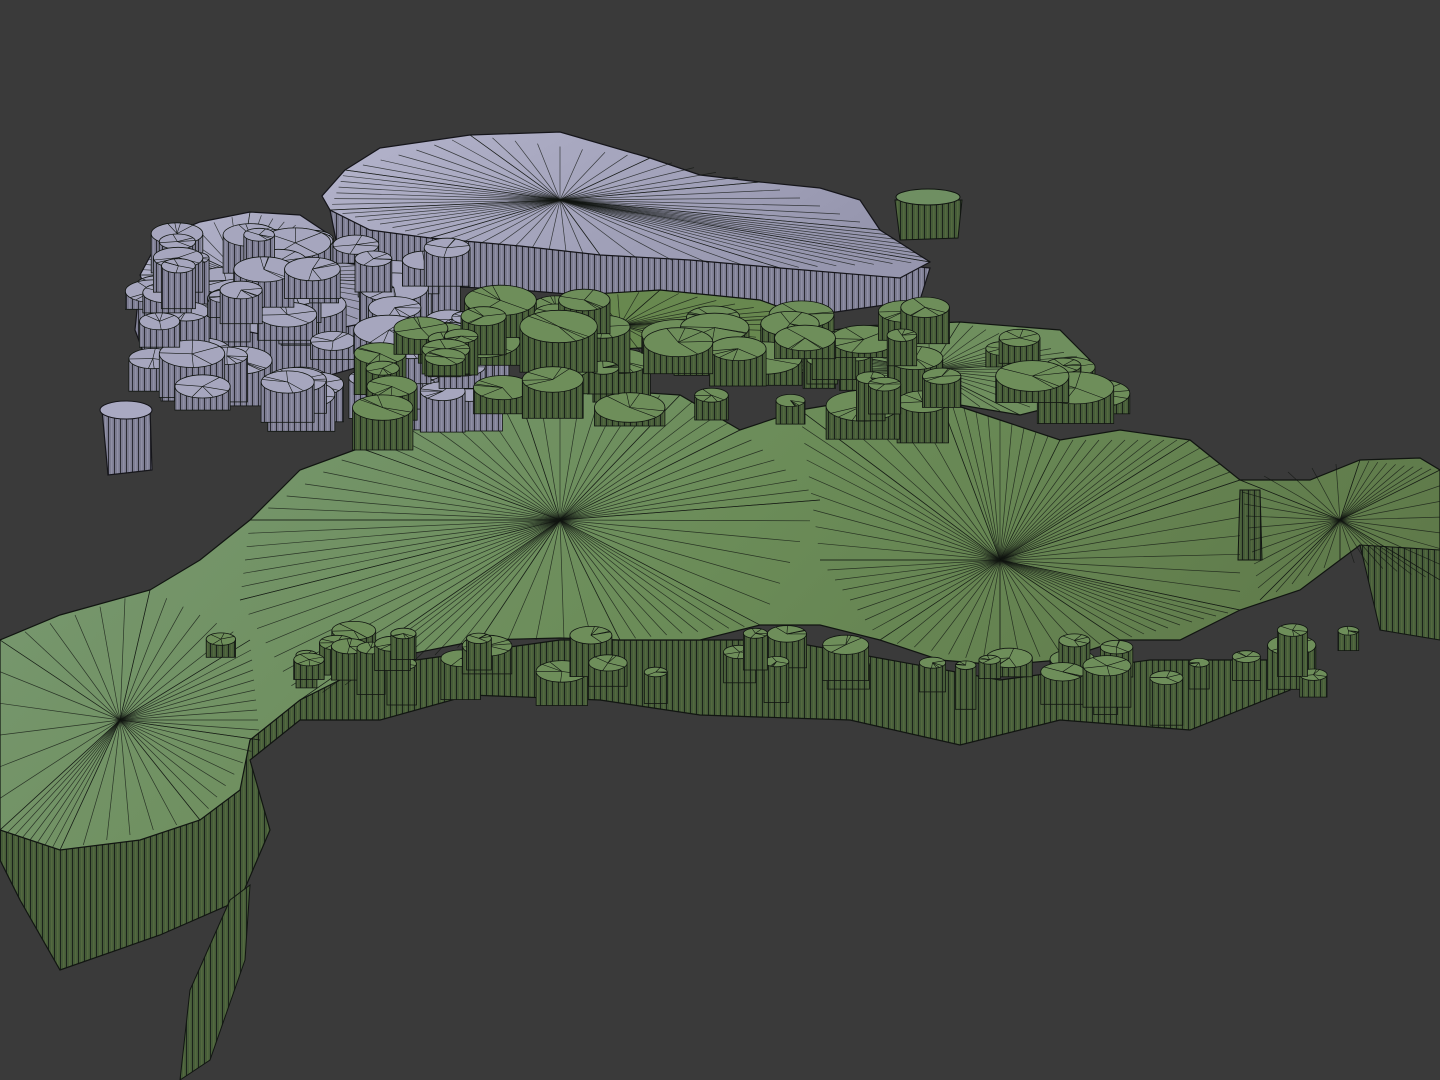 The image size is (1440, 1080). Describe the element at coordinates (928, 220) in the screenshot. I see `island-east-side` at that location.